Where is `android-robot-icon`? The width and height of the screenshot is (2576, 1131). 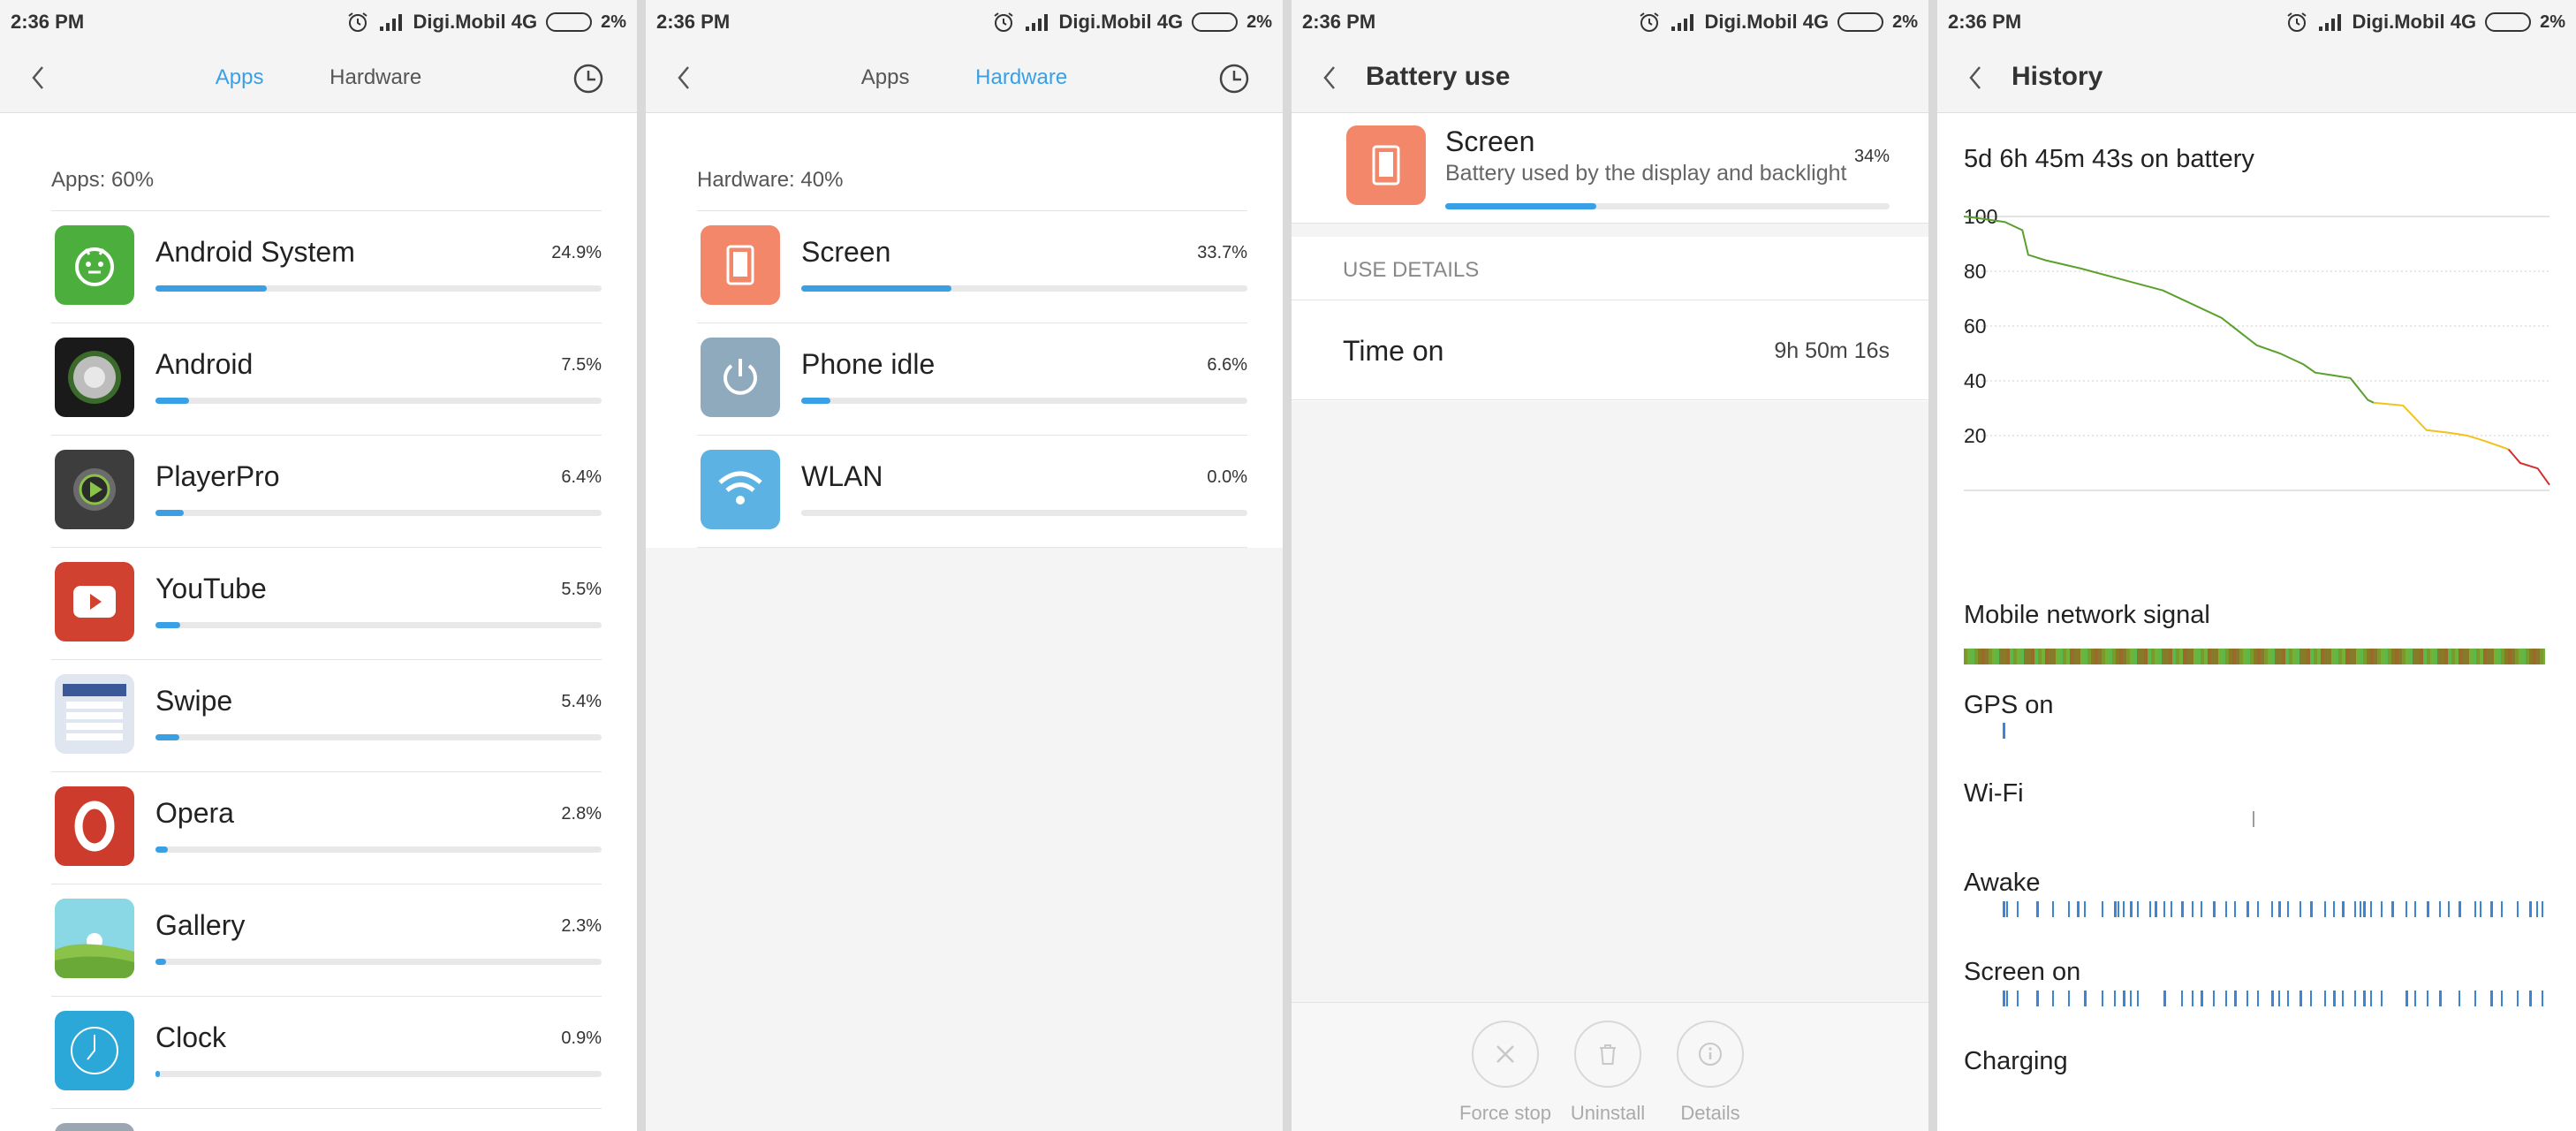
android-robot-icon is located at coordinates (95, 265).